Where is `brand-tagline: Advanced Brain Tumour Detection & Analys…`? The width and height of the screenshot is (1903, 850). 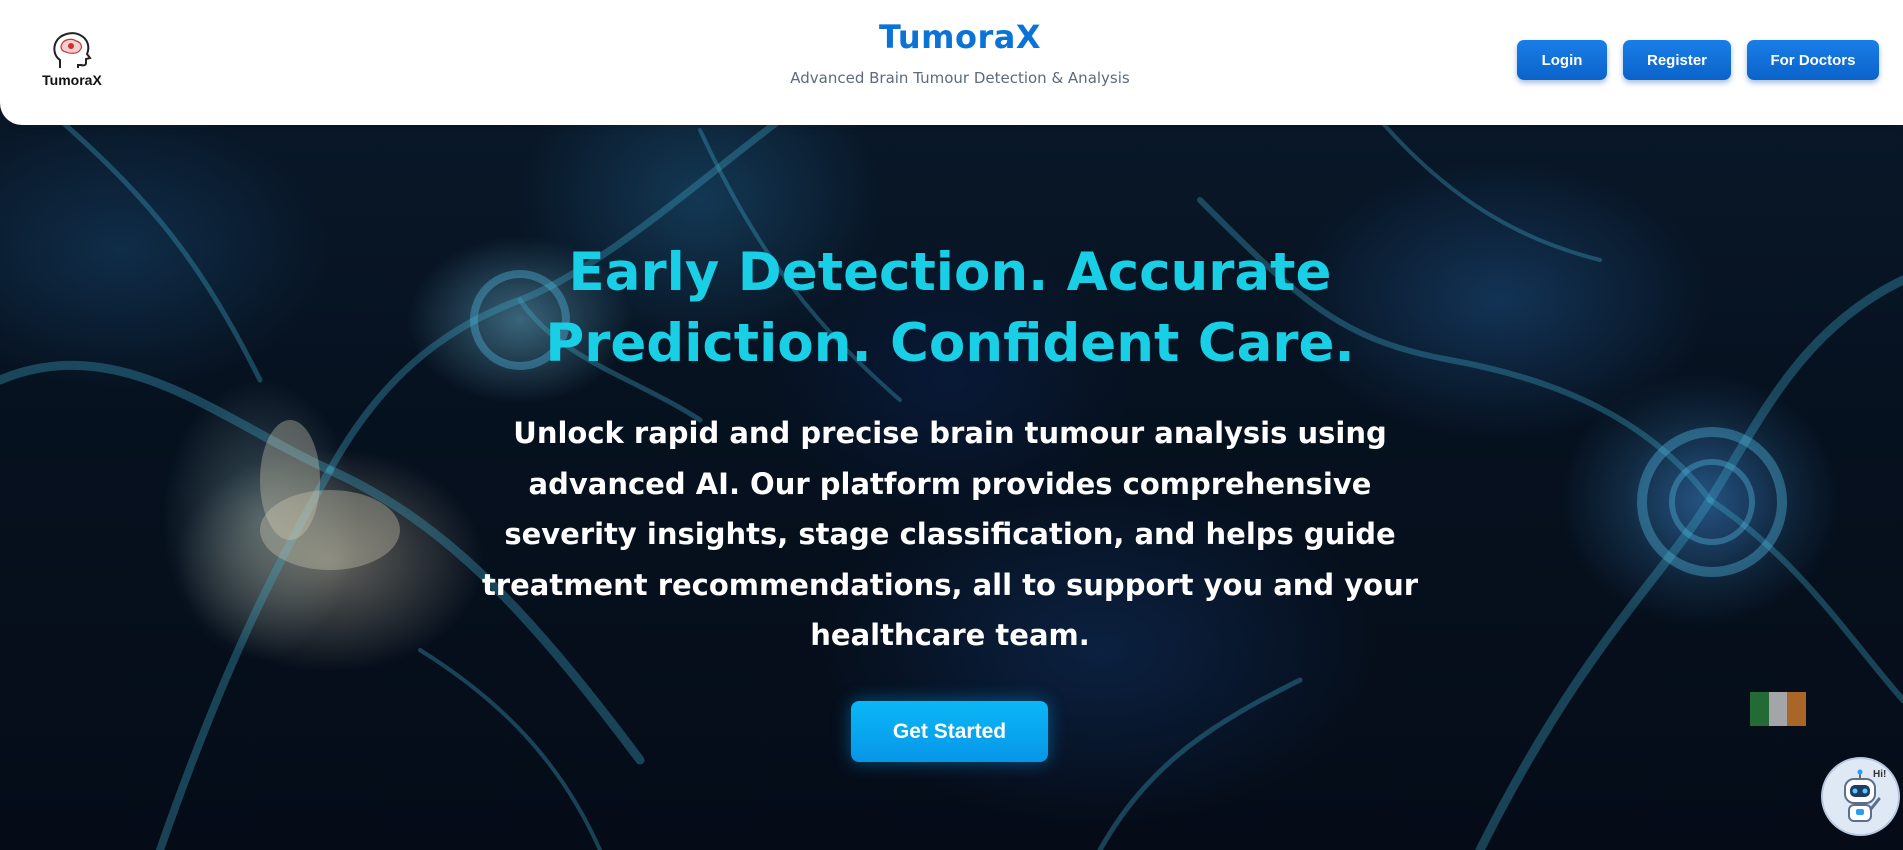 brand-tagline: Advanced Brain Tumour Detection & Analys… is located at coordinates (960, 78).